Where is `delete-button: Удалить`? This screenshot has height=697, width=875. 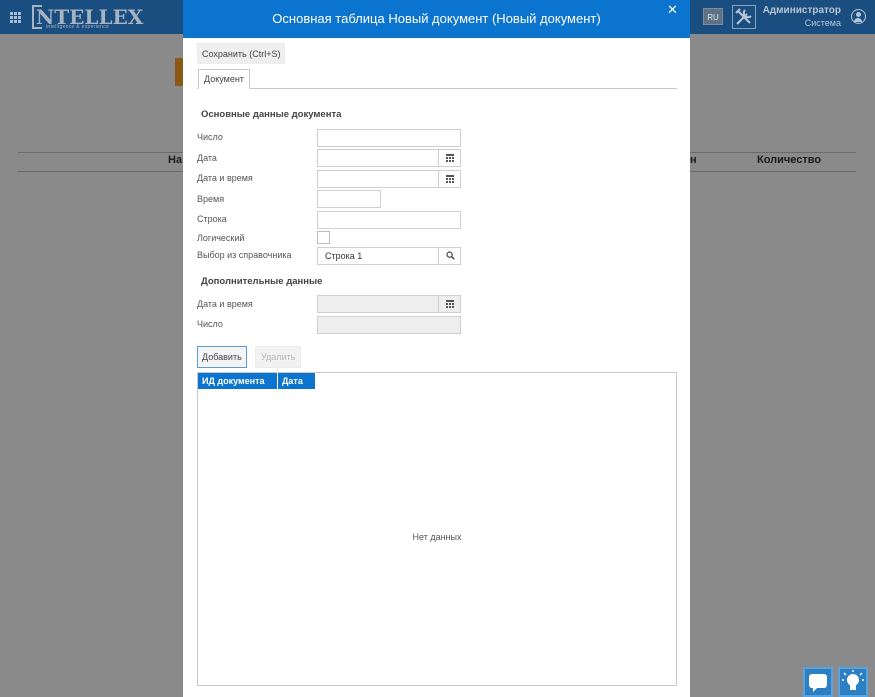
delete-button: Удалить is located at coordinates (278, 357).